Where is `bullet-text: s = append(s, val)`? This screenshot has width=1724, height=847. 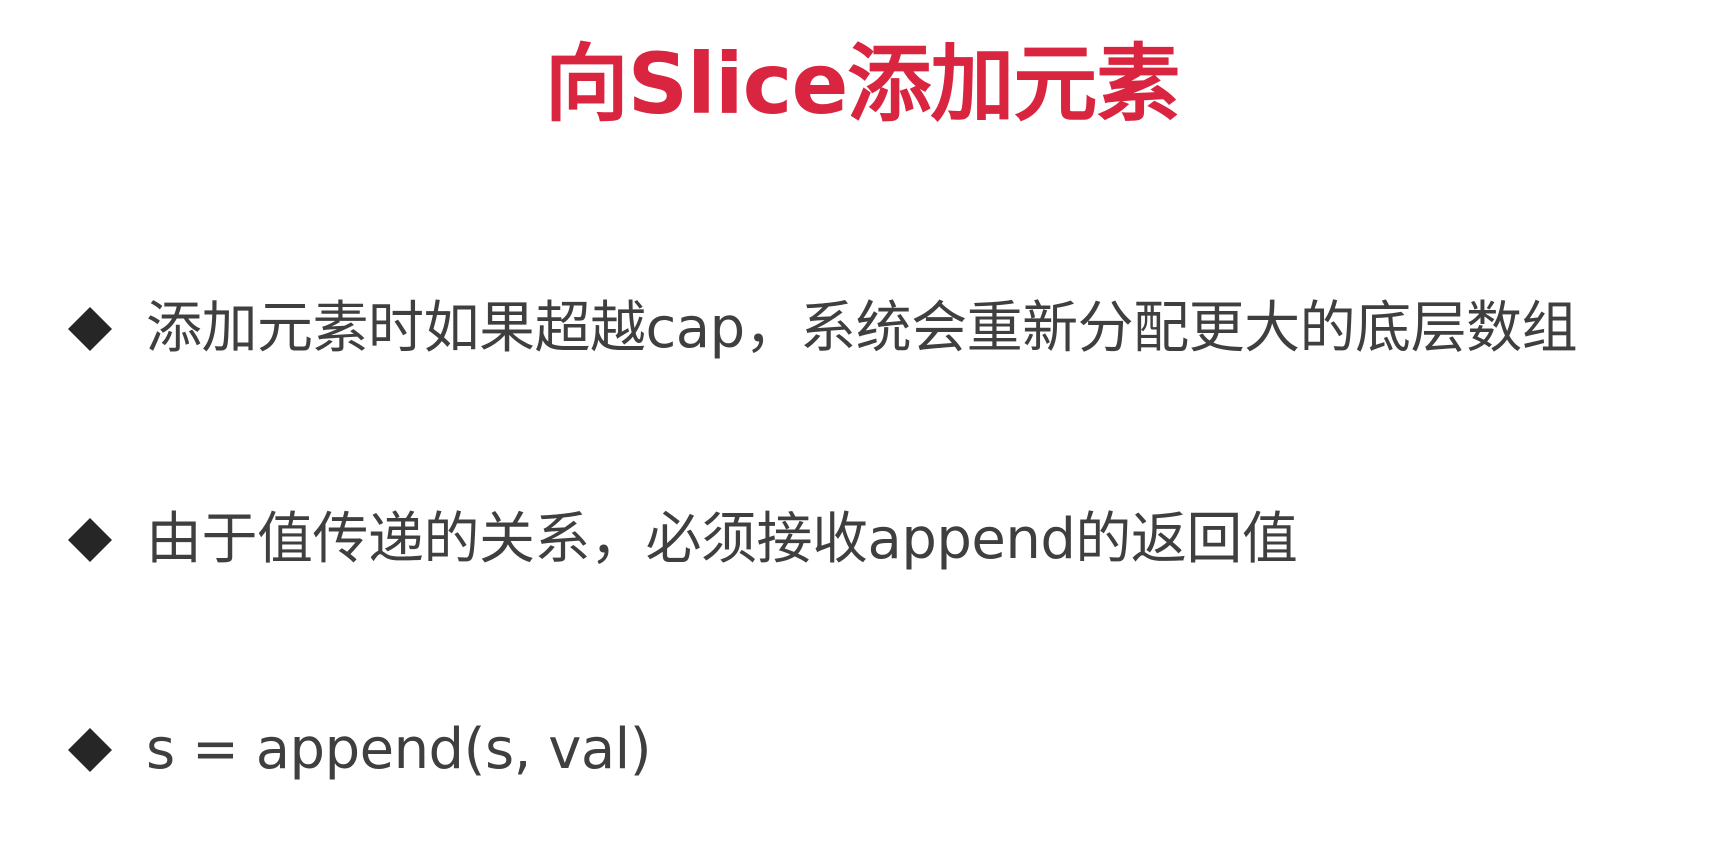 bullet-text: s = append(s, val) is located at coordinates (399, 749).